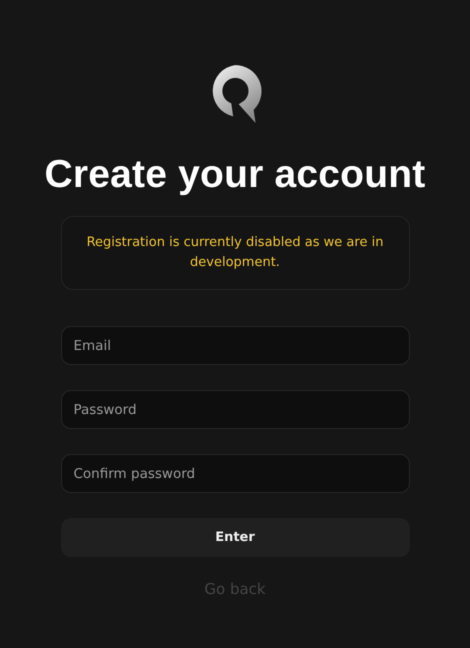 The image size is (470, 648). I want to click on input-field: Email, so click(235, 345).